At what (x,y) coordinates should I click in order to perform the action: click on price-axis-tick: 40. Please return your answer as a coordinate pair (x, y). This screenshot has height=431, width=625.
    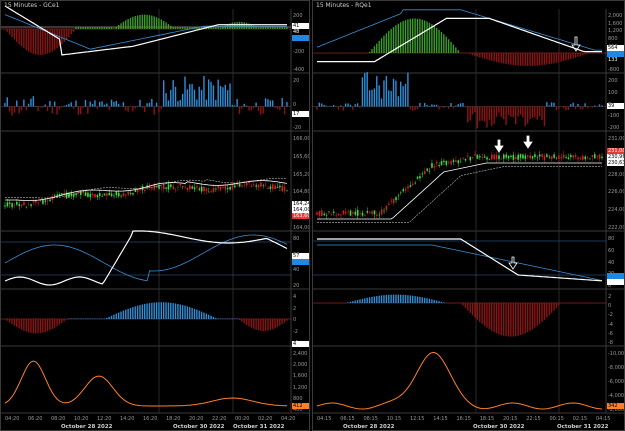
    Looking at the image, I should click on (611, 262).